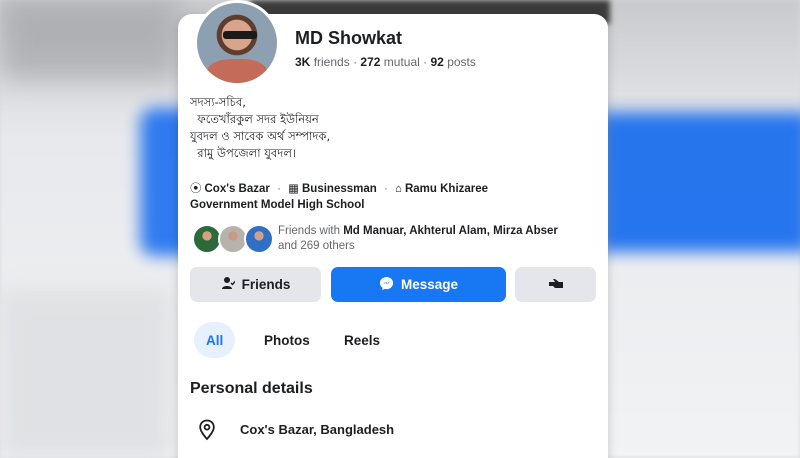  What do you see at coordinates (237, 71) in the screenshot?
I see `avatar-shirt` at bounding box center [237, 71].